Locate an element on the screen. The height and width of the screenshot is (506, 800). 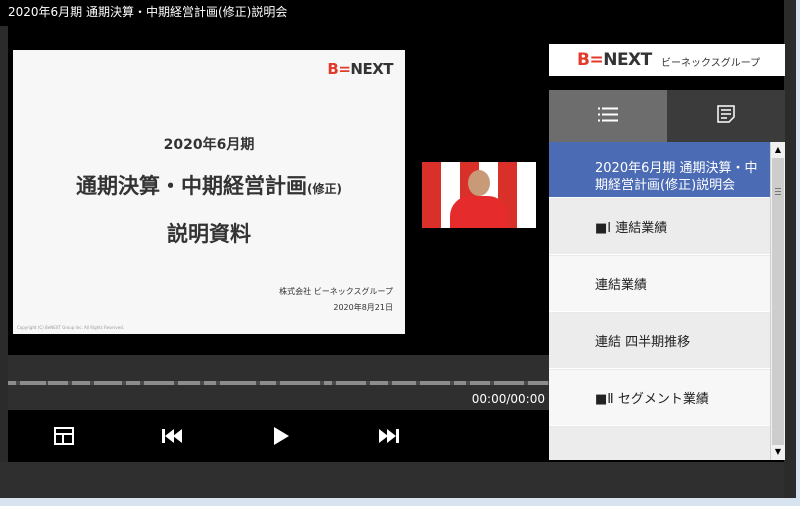
seek-bar is located at coordinates (278, 383).